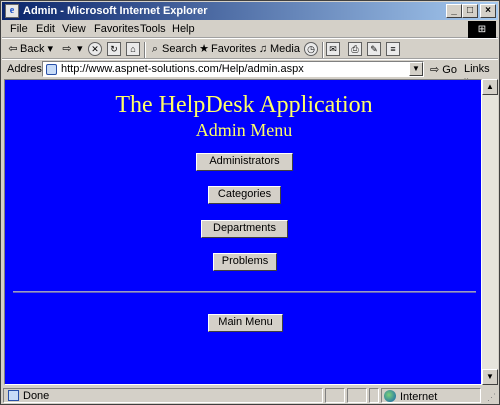 This screenshot has width=500, height=405. Describe the element at coordinates (116, 29) in the screenshot. I see `menu-favorites: Favorites` at that location.